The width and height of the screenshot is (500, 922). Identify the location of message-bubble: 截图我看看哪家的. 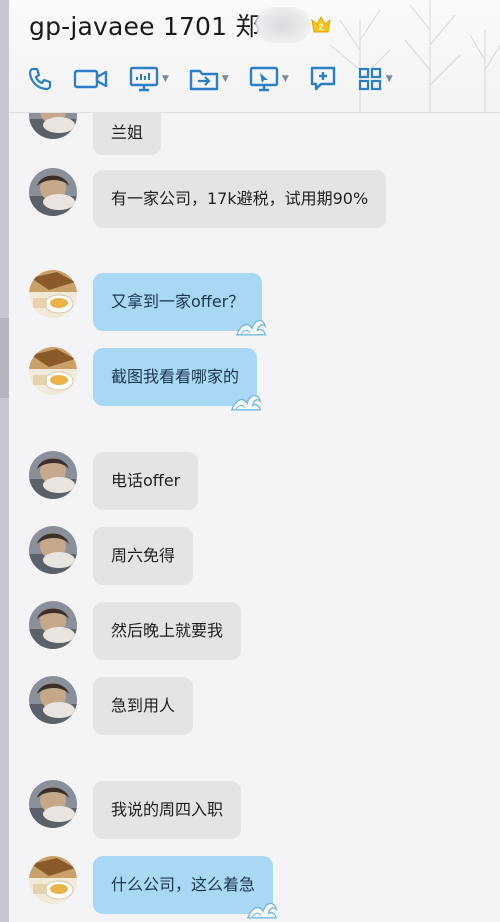
(175, 377).